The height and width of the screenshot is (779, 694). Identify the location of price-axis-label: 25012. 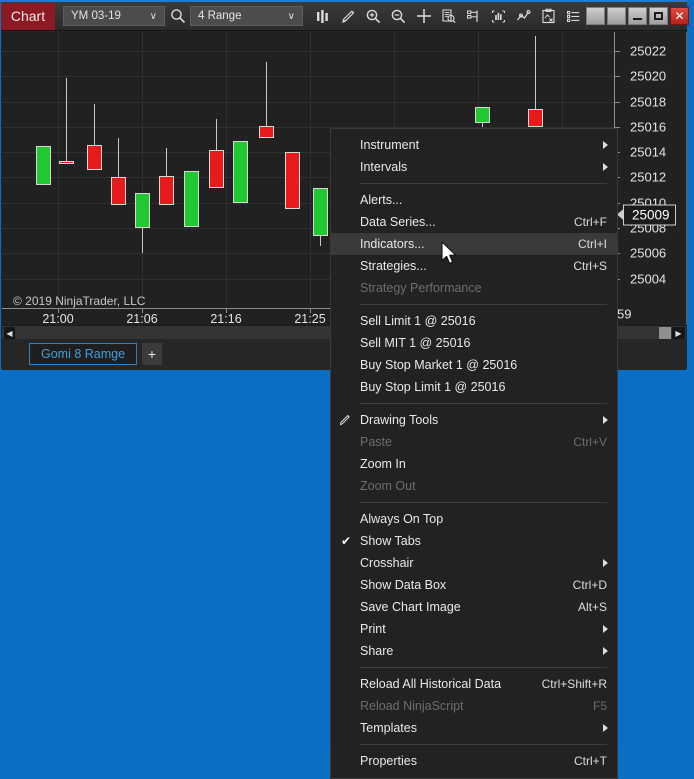
(648, 177).